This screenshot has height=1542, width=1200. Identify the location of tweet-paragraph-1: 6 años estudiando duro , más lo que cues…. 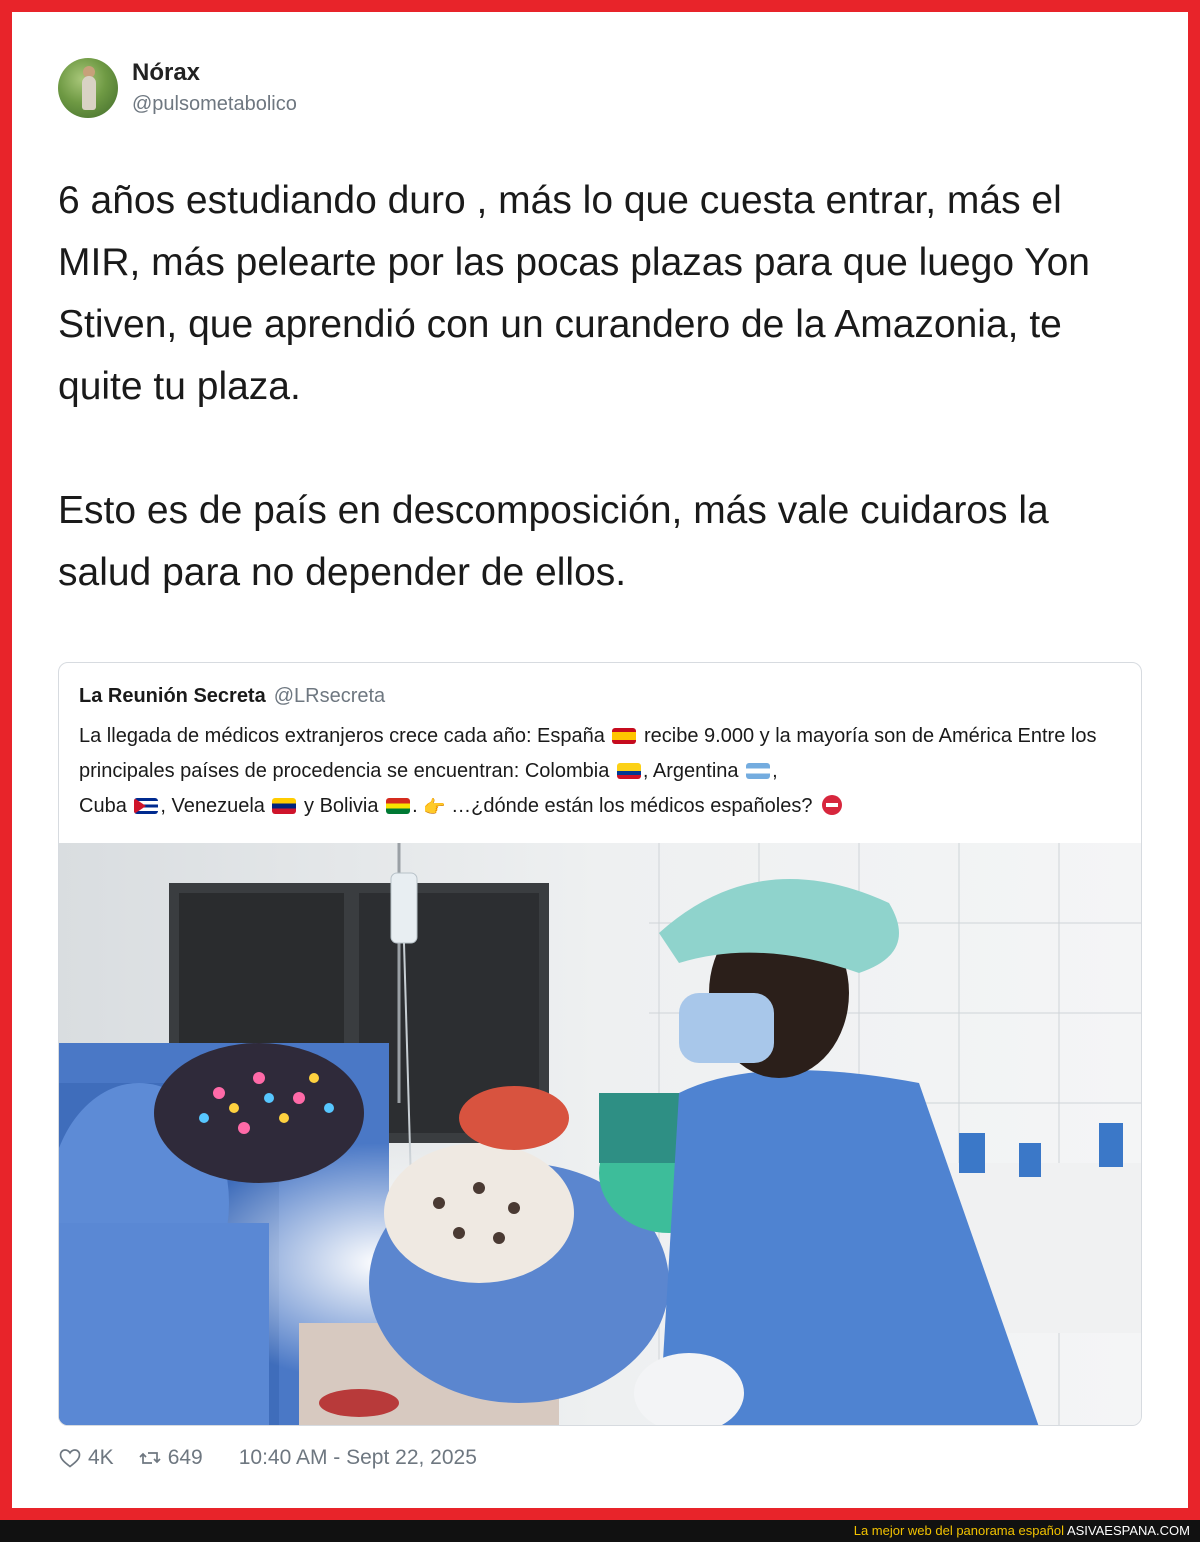
(574, 293).